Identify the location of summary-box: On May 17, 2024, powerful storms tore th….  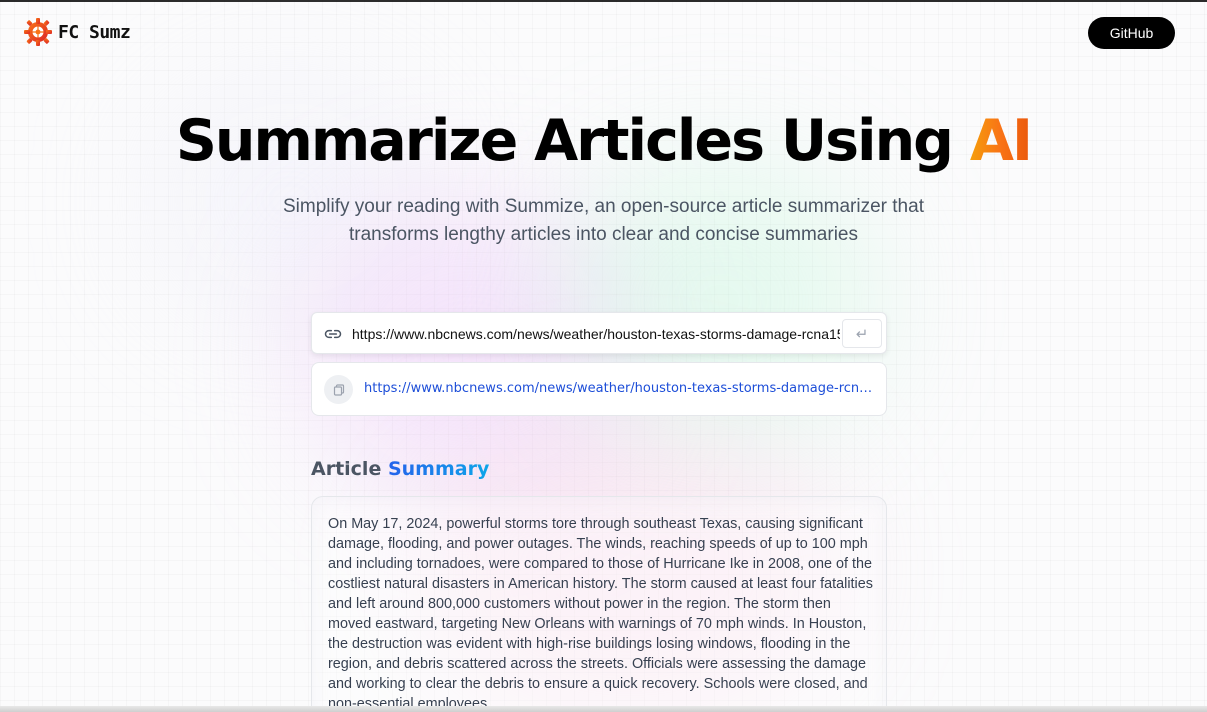
(599, 604).